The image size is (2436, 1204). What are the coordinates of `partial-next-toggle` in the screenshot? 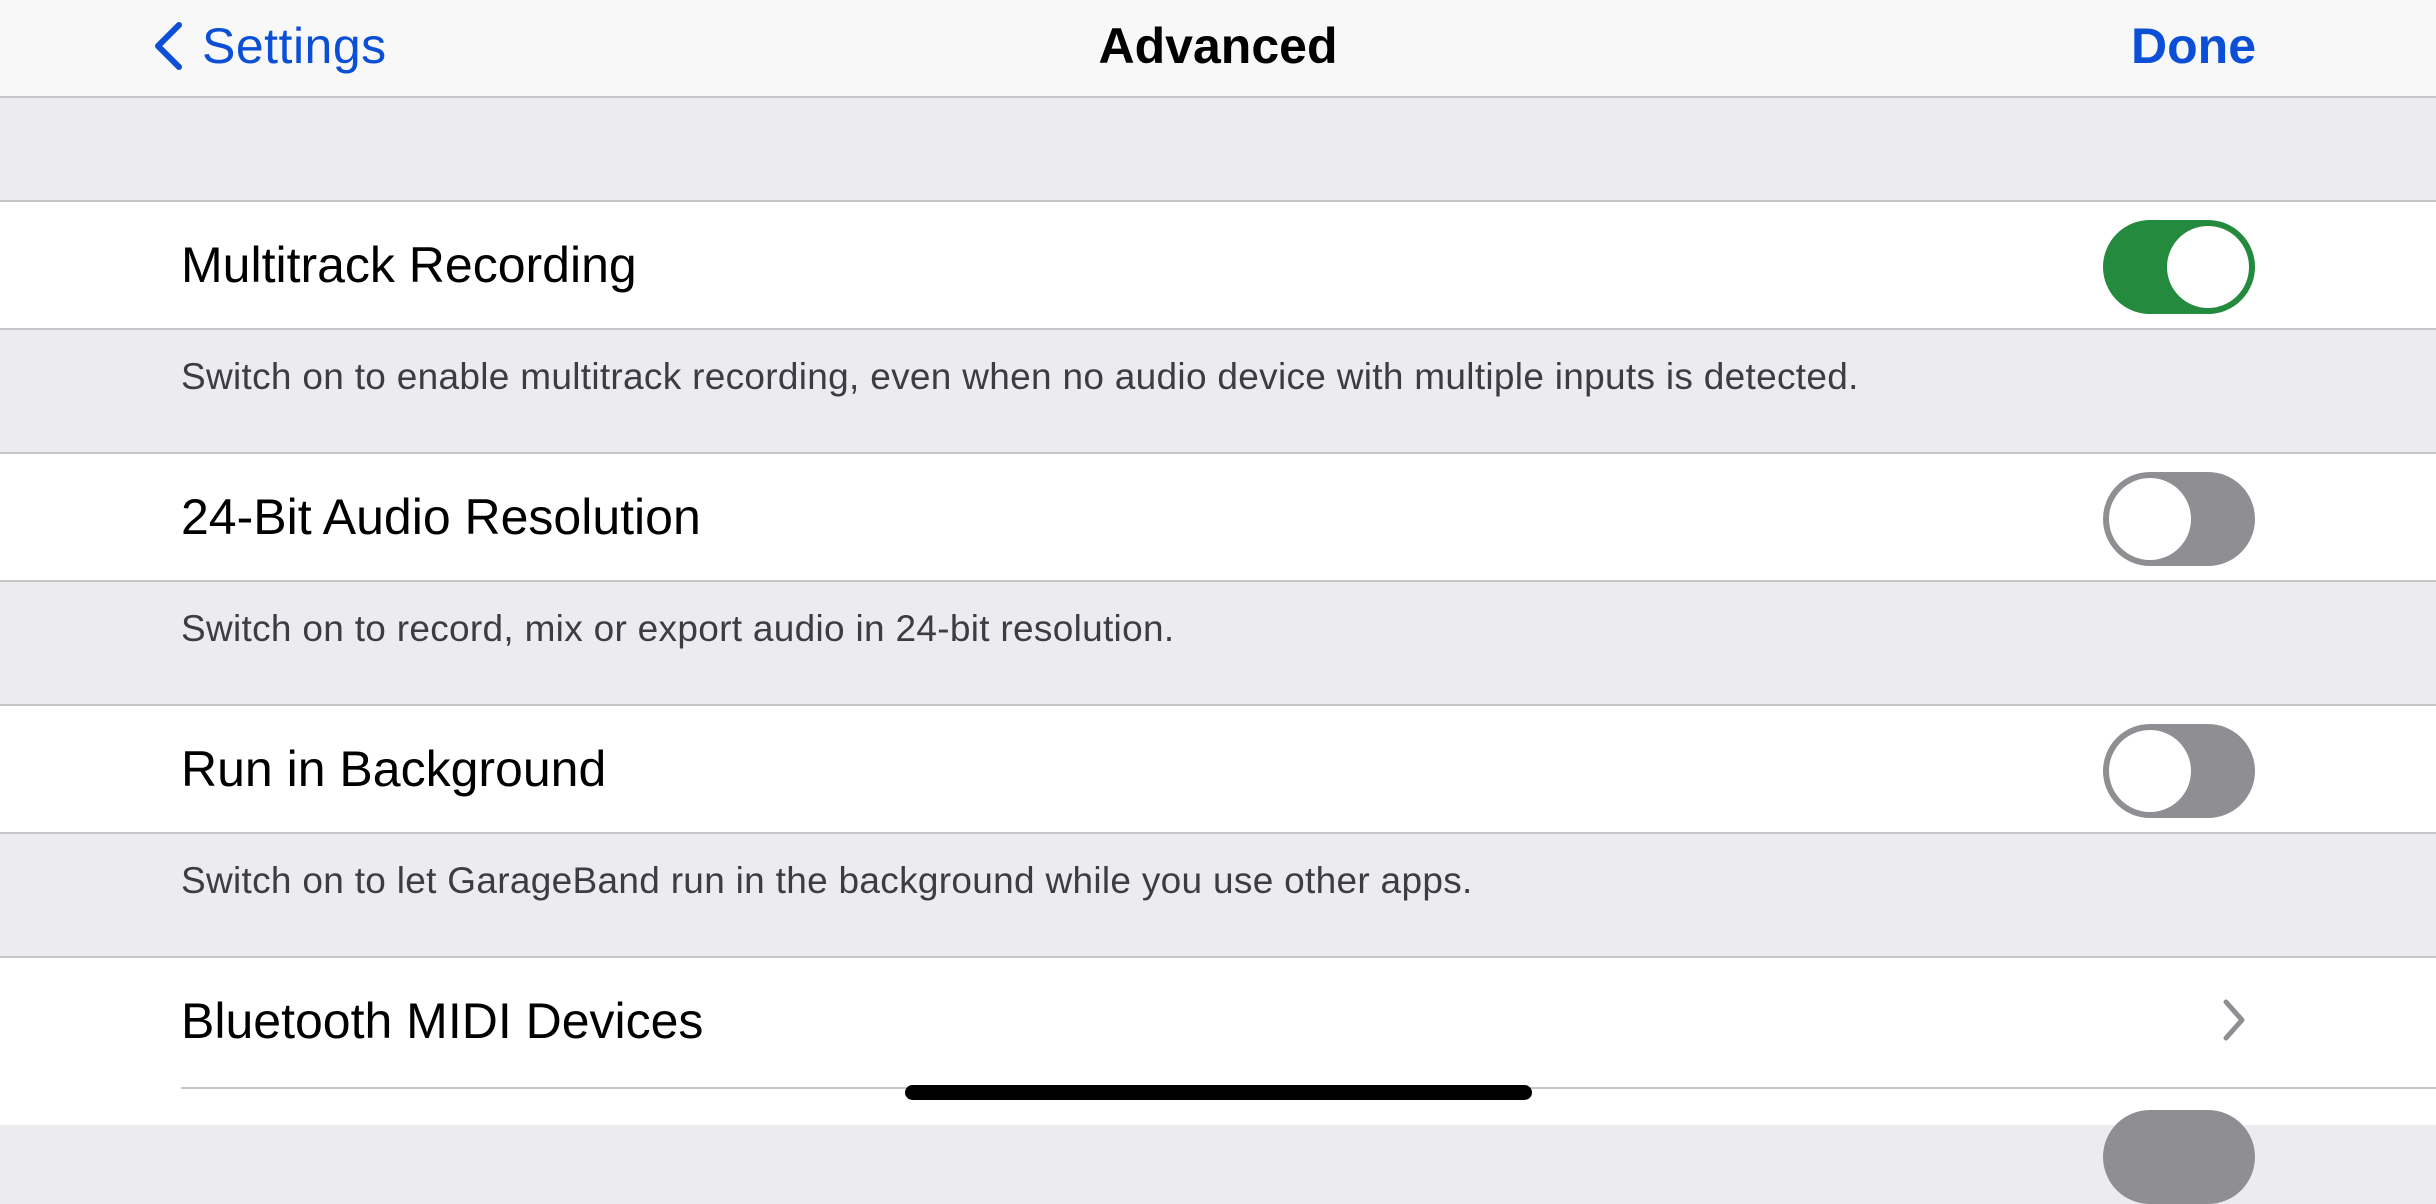 It's located at (2179, 1157).